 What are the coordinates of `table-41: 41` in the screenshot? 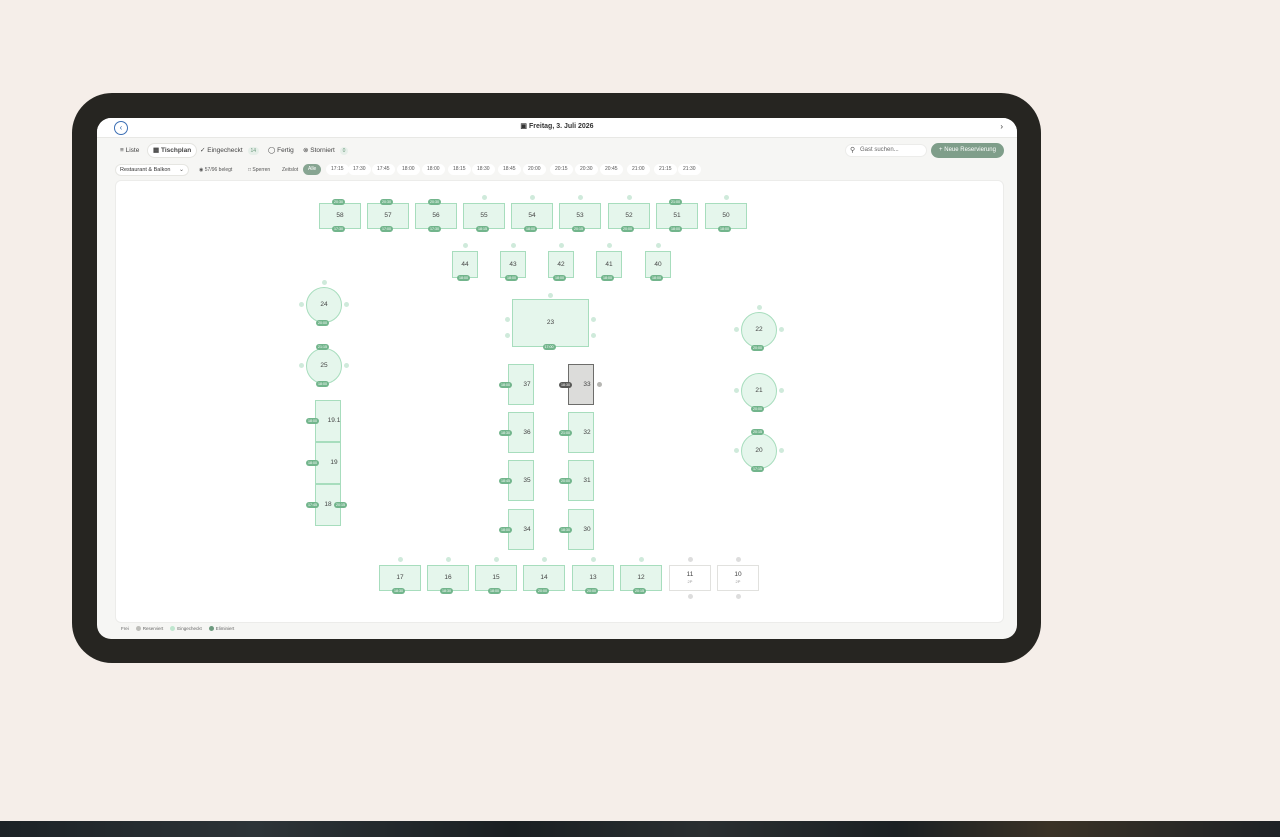 It's located at (609, 264).